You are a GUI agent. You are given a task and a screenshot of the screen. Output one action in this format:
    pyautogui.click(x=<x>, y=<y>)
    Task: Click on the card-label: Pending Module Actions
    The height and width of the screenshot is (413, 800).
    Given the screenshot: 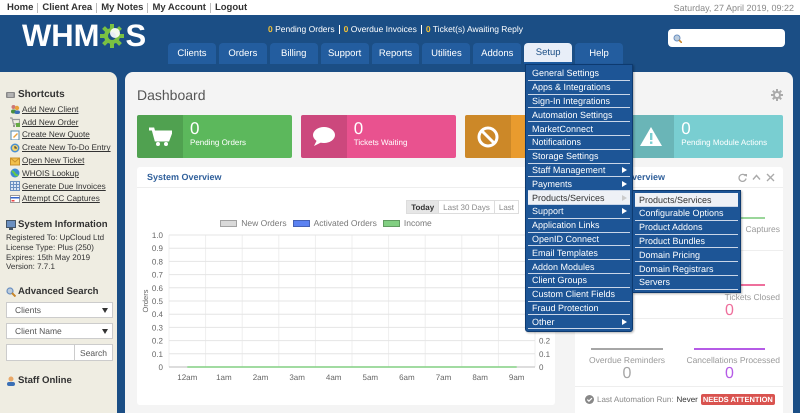 What is the action you would take?
    pyautogui.click(x=724, y=142)
    